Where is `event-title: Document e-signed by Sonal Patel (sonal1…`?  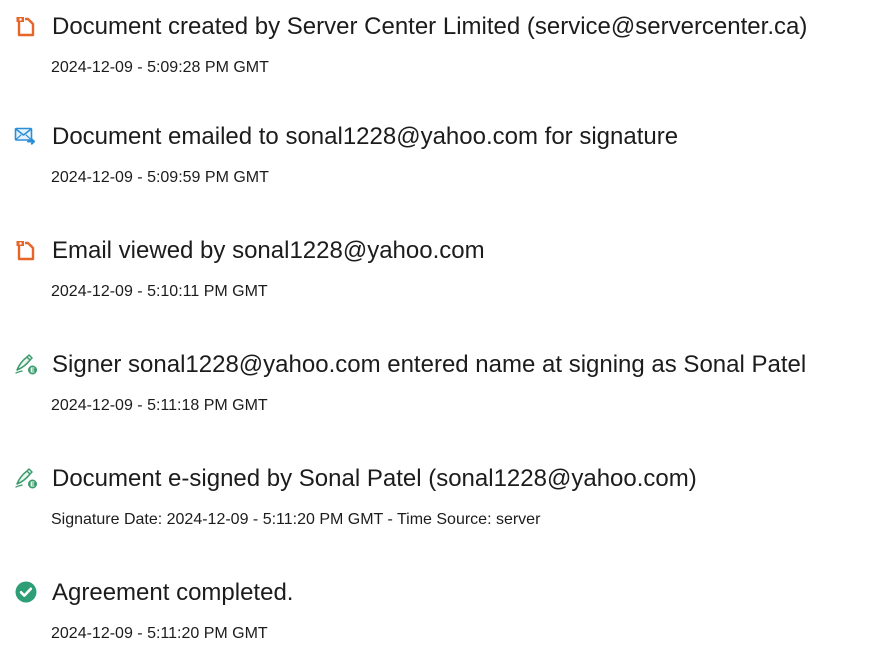
event-title: Document e-signed by Sonal Patel (sonal1… is located at coordinates (374, 478).